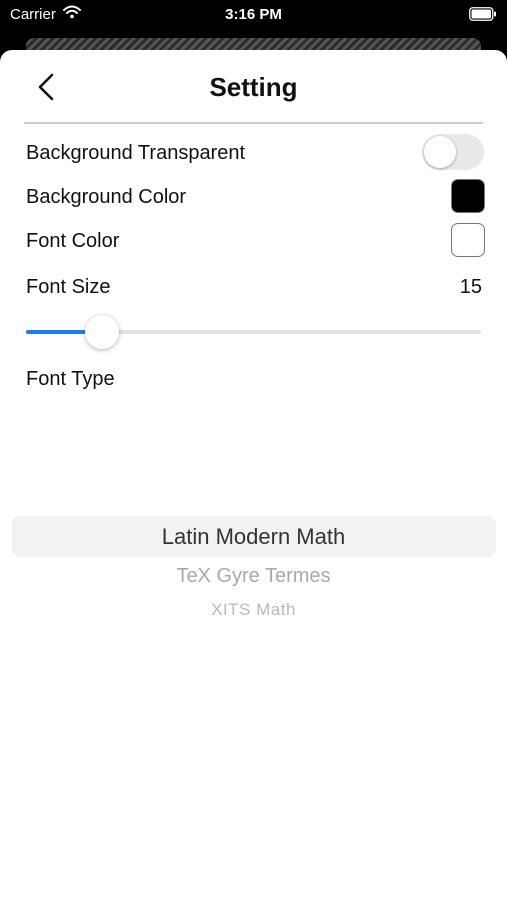 This screenshot has height=900, width=507. Describe the element at coordinates (253, 537) in the screenshot. I see `font-option-latin-modern-math: Latin Modern Math` at that location.